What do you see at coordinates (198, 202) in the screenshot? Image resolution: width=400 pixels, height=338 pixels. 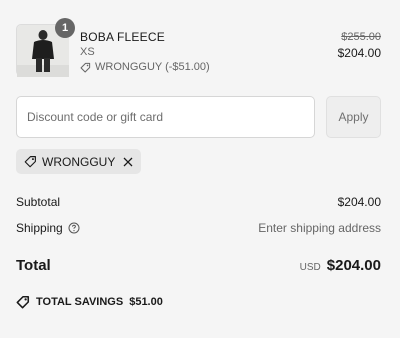 I see `subtotal-row: Subtotal $204.00` at bounding box center [198, 202].